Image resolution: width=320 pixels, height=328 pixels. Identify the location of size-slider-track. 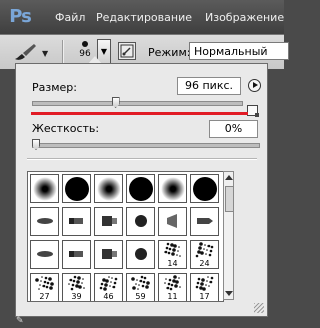
(137, 103).